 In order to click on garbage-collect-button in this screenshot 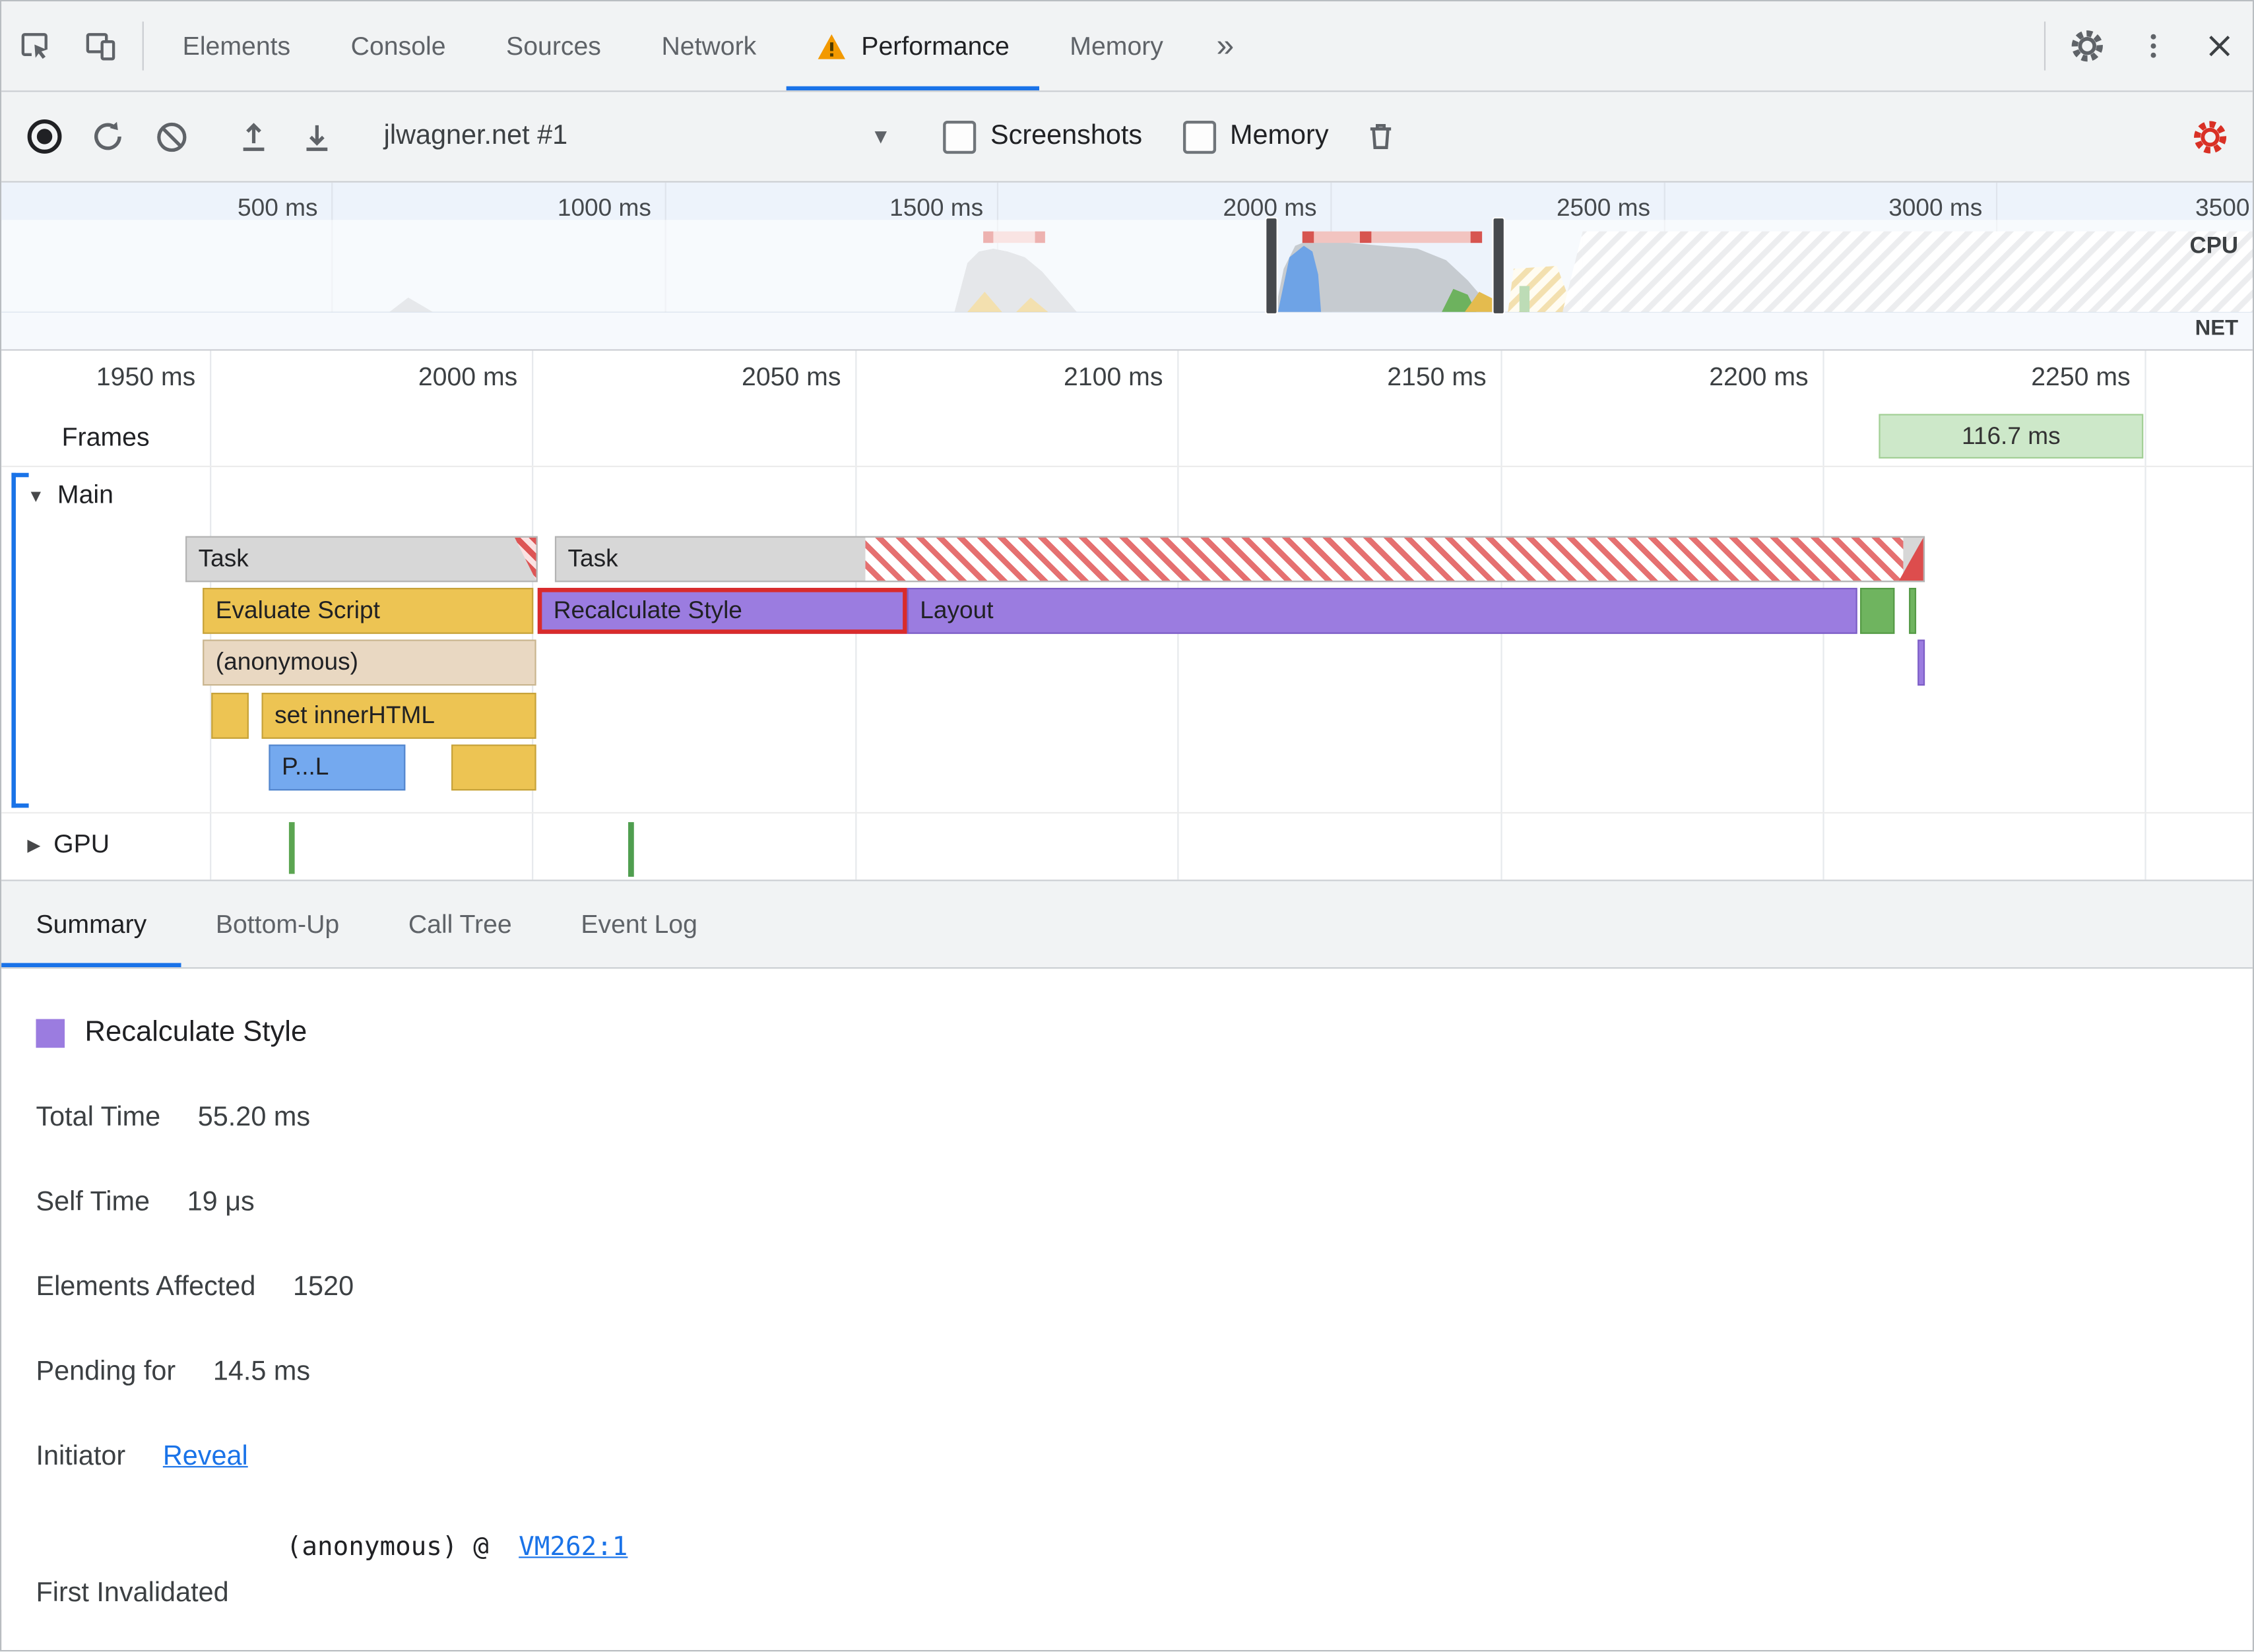, I will do `click(1380, 136)`.